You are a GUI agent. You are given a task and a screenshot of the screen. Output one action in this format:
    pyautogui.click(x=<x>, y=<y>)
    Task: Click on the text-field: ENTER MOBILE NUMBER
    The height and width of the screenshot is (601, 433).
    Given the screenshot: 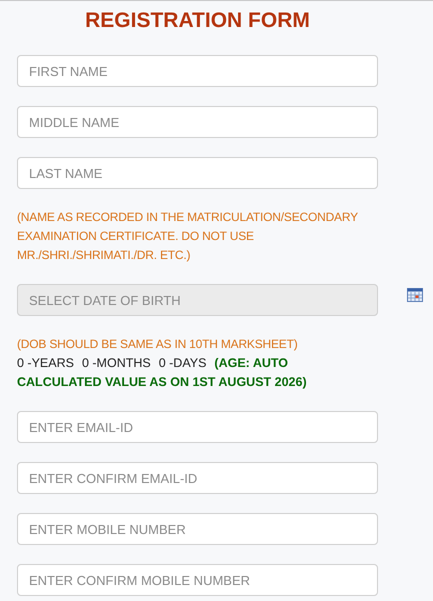 What is the action you would take?
    pyautogui.click(x=197, y=529)
    